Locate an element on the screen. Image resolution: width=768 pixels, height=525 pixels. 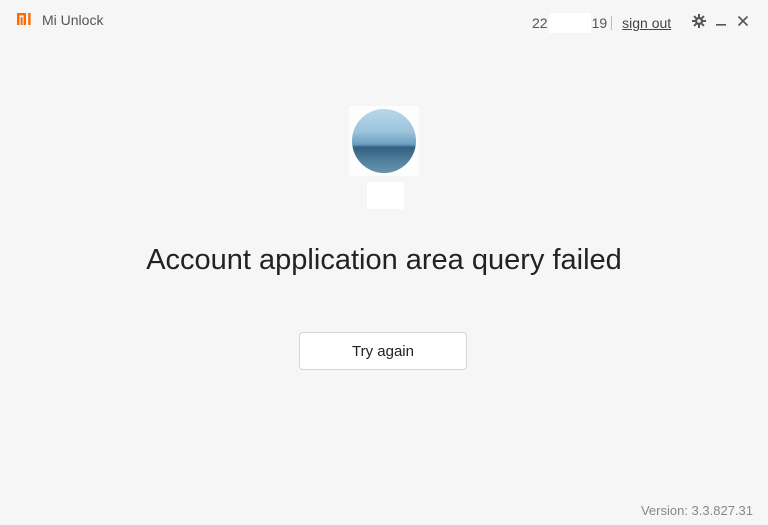
divider is located at coordinates (612, 23).